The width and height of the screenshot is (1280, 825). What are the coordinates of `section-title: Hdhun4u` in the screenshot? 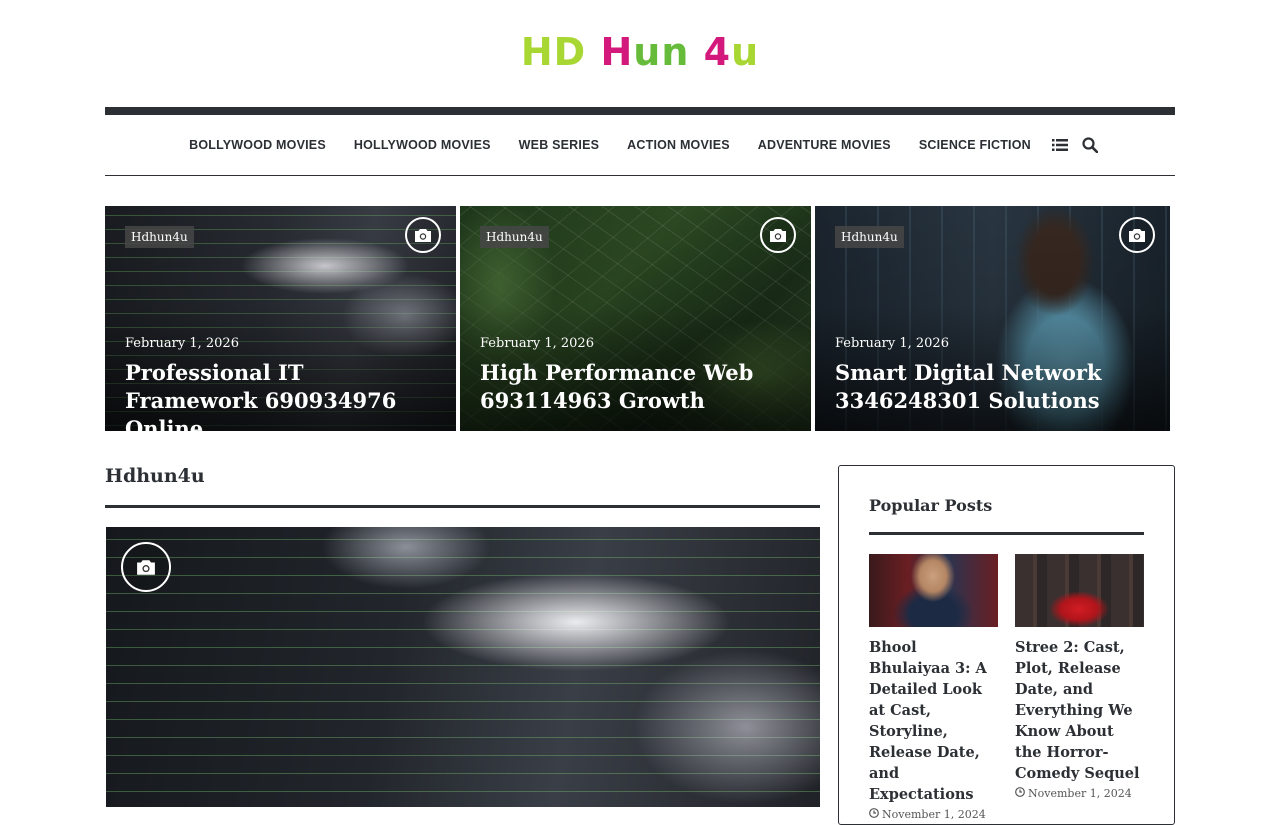 It's located at (155, 476).